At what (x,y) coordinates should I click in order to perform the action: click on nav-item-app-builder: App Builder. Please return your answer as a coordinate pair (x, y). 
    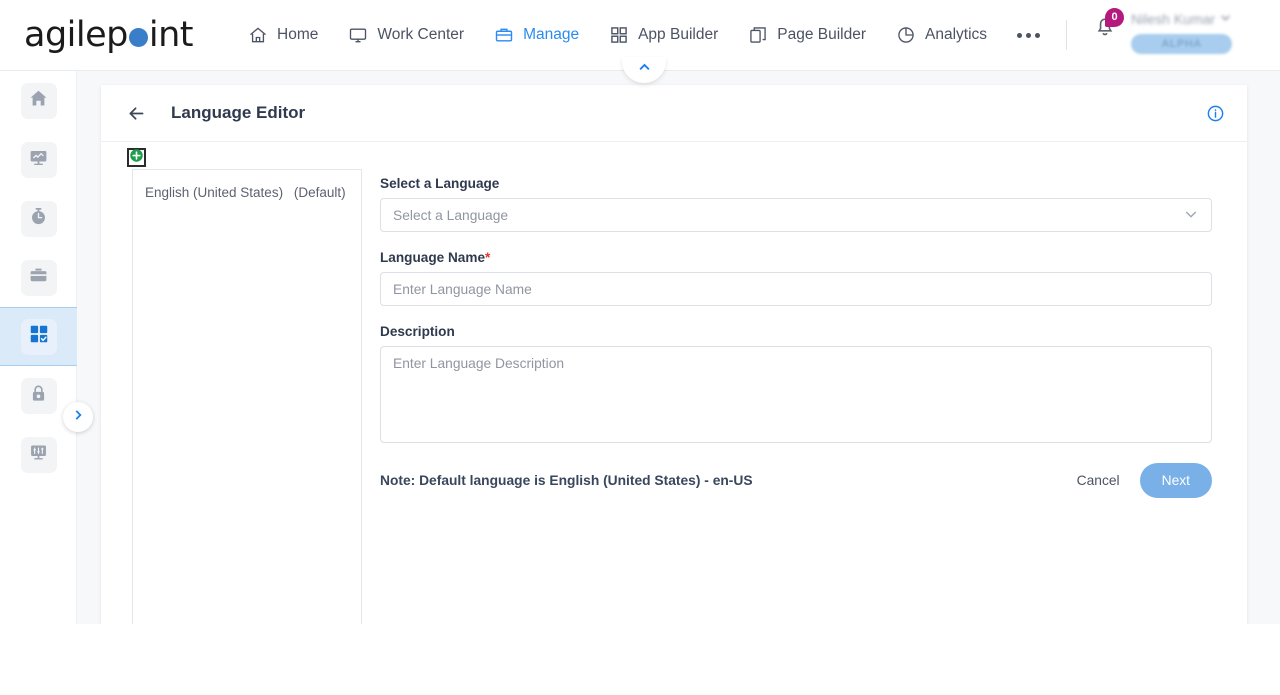
    Looking at the image, I should click on (663, 35).